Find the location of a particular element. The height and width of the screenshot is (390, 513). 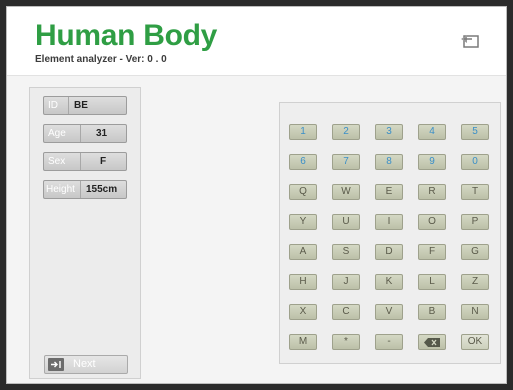

key-0: 0 is located at coordinates (475, 162).